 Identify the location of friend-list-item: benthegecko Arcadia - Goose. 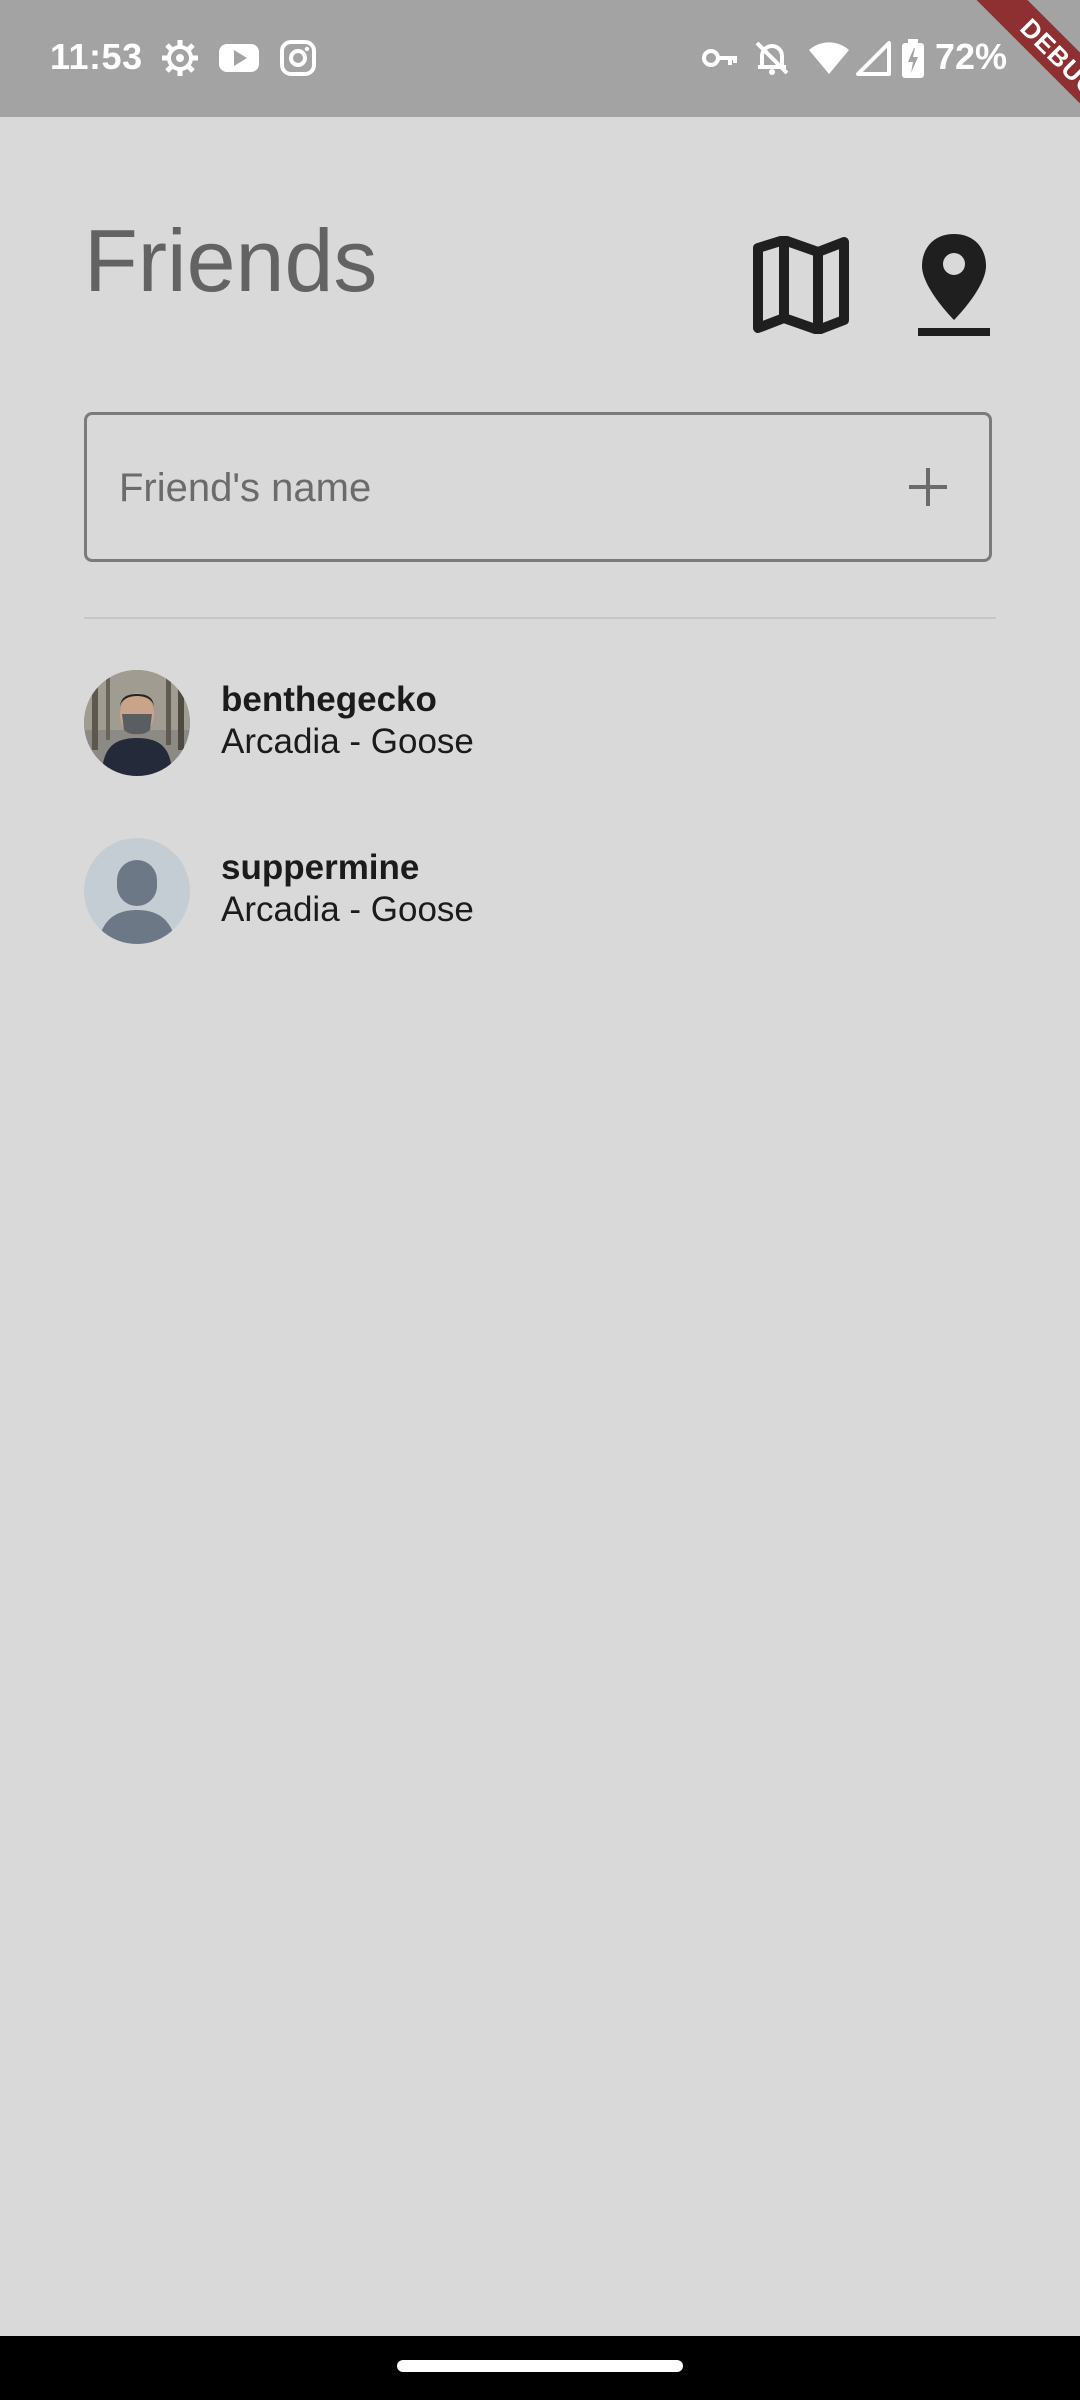
(540, 725).